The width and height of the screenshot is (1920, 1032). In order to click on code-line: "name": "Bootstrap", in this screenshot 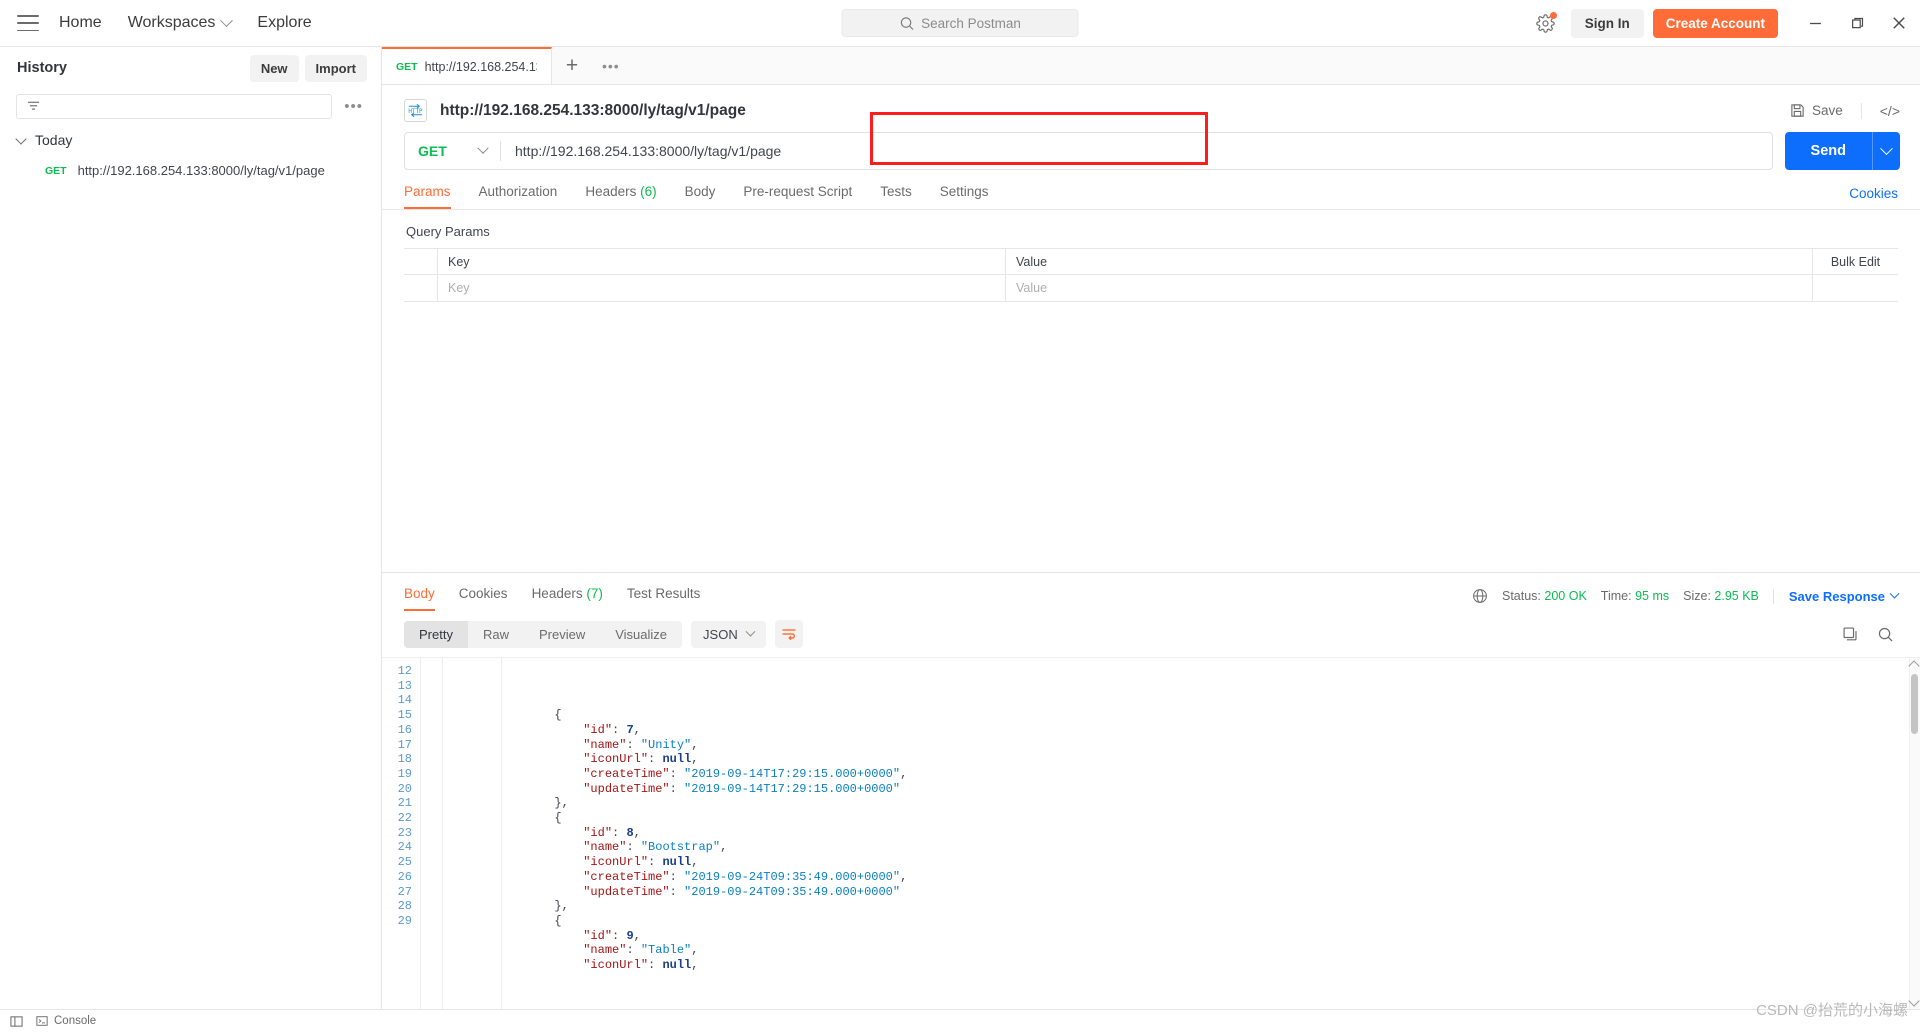, I will do `click(1194, 847)`.